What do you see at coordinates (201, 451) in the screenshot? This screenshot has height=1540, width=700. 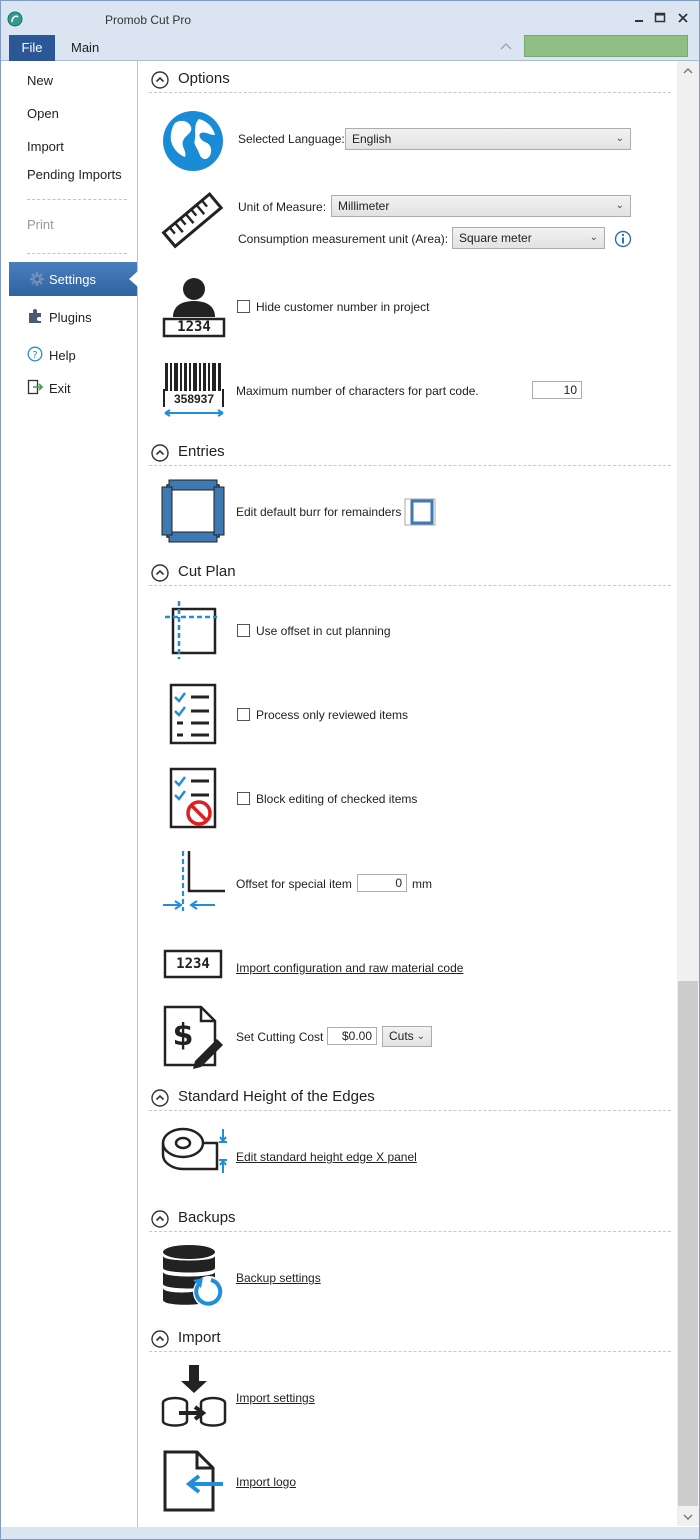 I see `section-title: Entries` at bounding box center [201, 451].